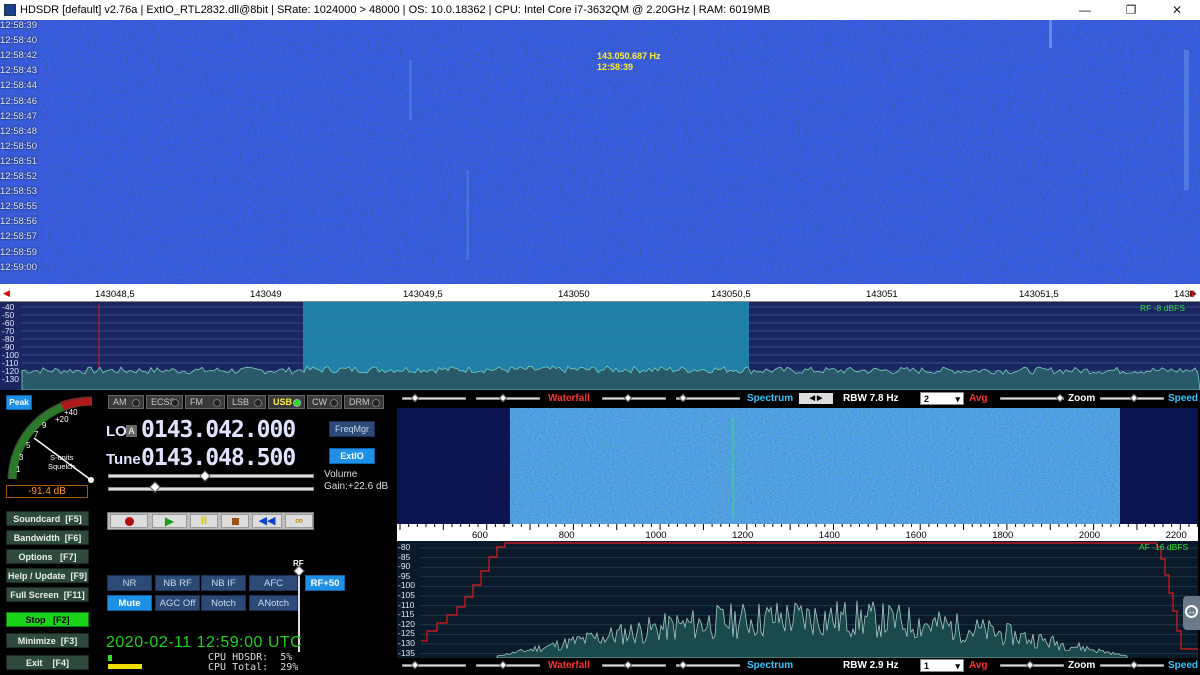 This screenshot has height=675, width=1200. I want to click on fn-button-0: Soundcard [F5], so click(47, 518).